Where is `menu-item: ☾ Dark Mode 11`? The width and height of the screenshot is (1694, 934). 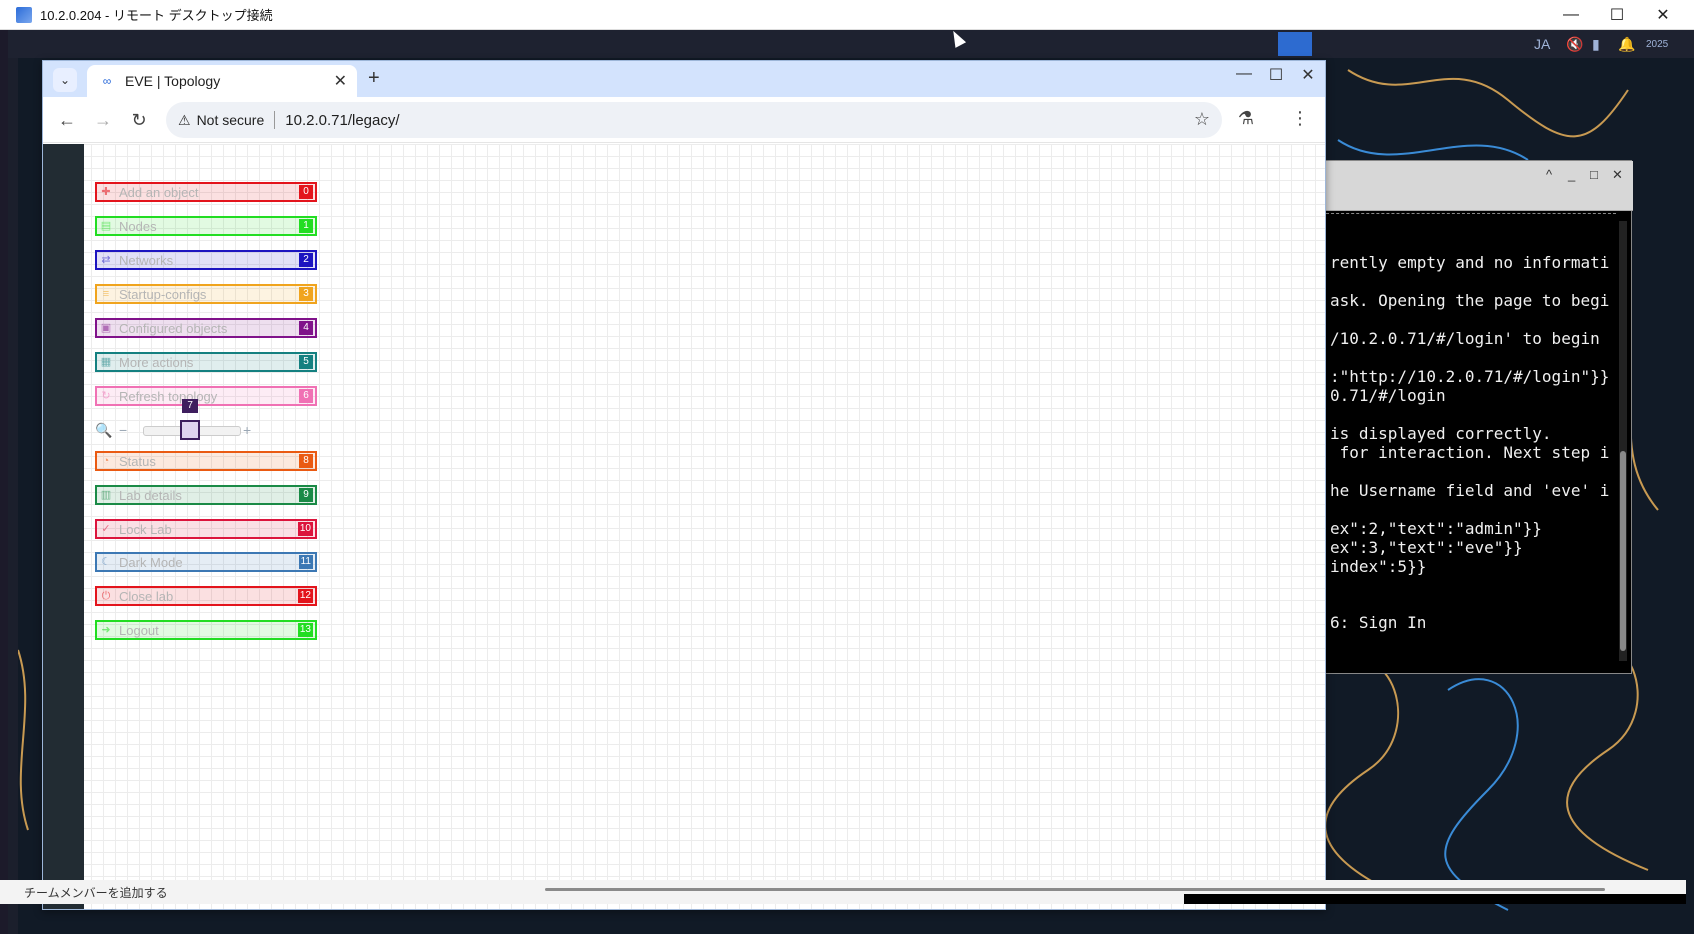
menu-item: ☾ Dark Mode 11 is located at coordinates (206, 562).